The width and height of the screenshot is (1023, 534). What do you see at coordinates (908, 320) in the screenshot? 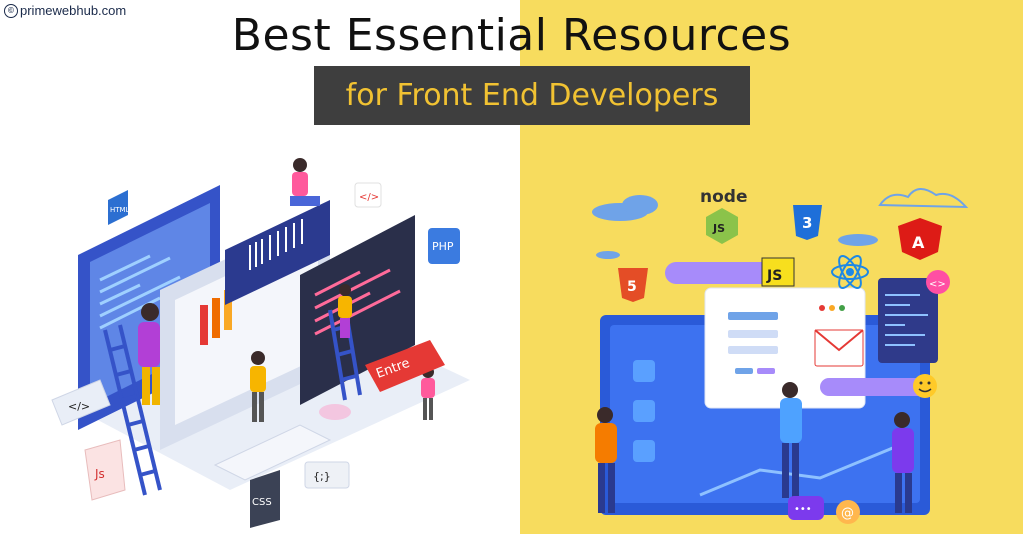
I see `code-panel` at bounding box center [908, 320].